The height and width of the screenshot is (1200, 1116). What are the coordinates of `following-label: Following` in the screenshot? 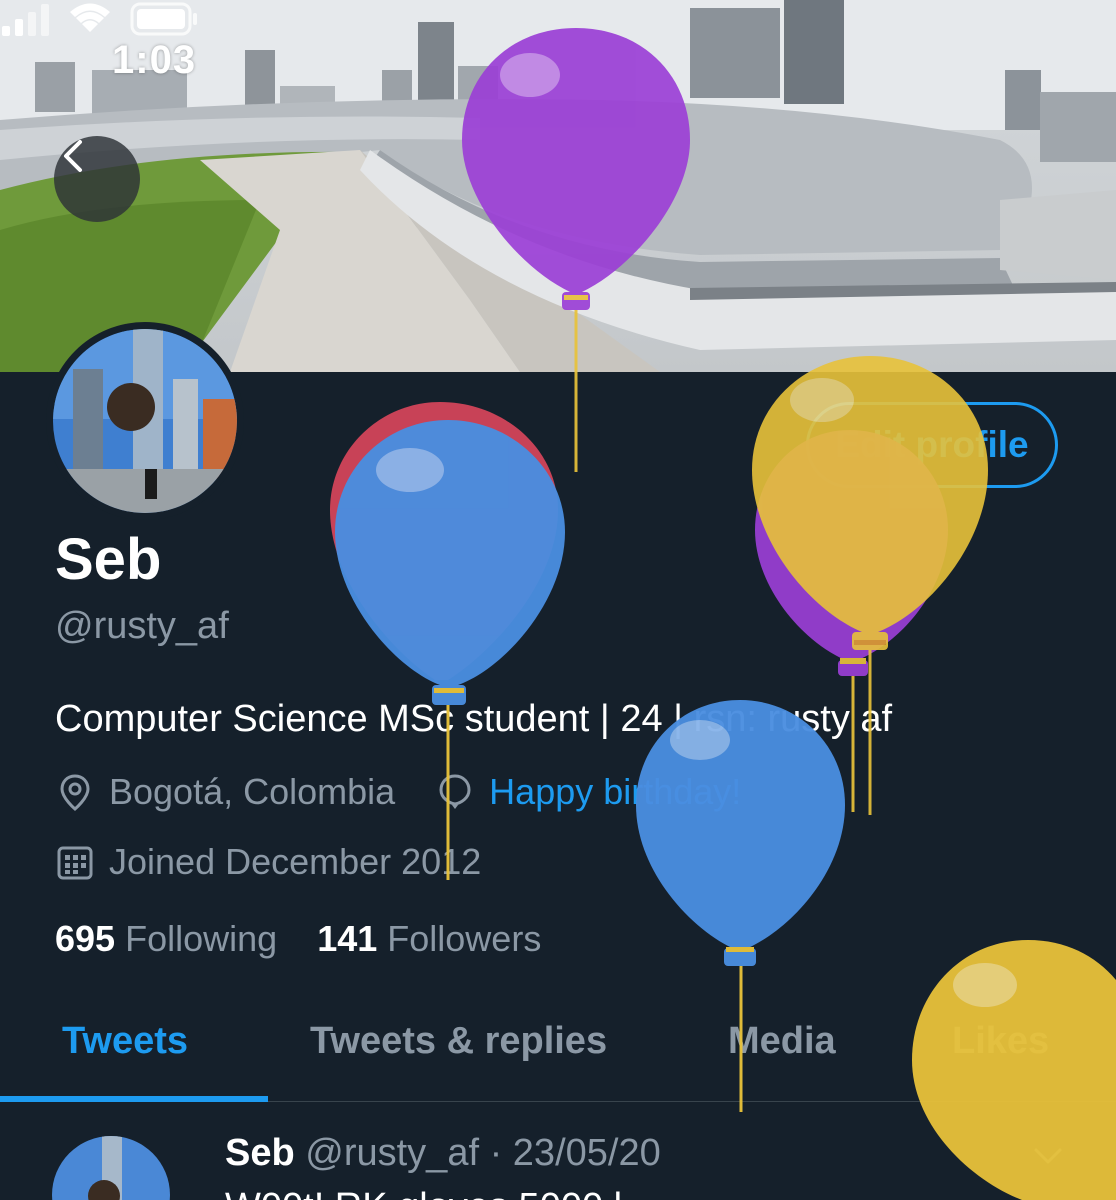 It's located at (201, 938).